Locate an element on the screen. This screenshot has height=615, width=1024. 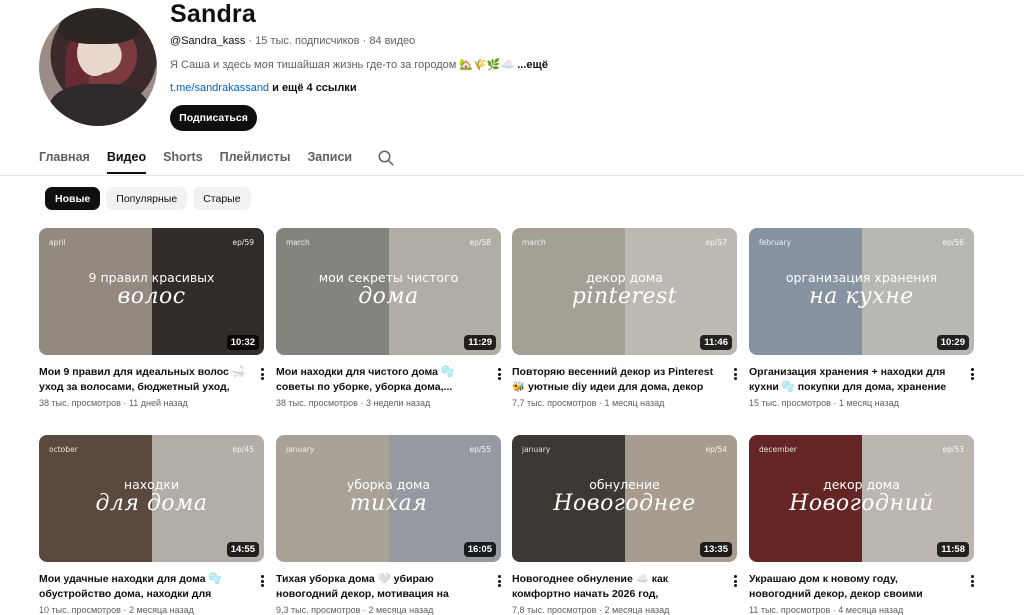
thumbnail-caption: находки is located at coordinates (151, 484).